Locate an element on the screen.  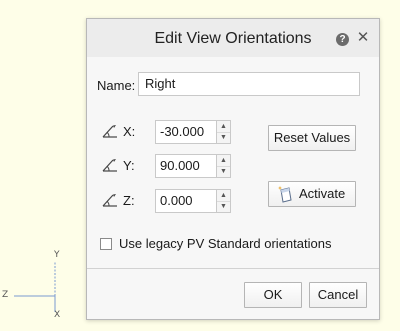
x-spinner: ▲ ▼ is located at coordinates (224, 132).